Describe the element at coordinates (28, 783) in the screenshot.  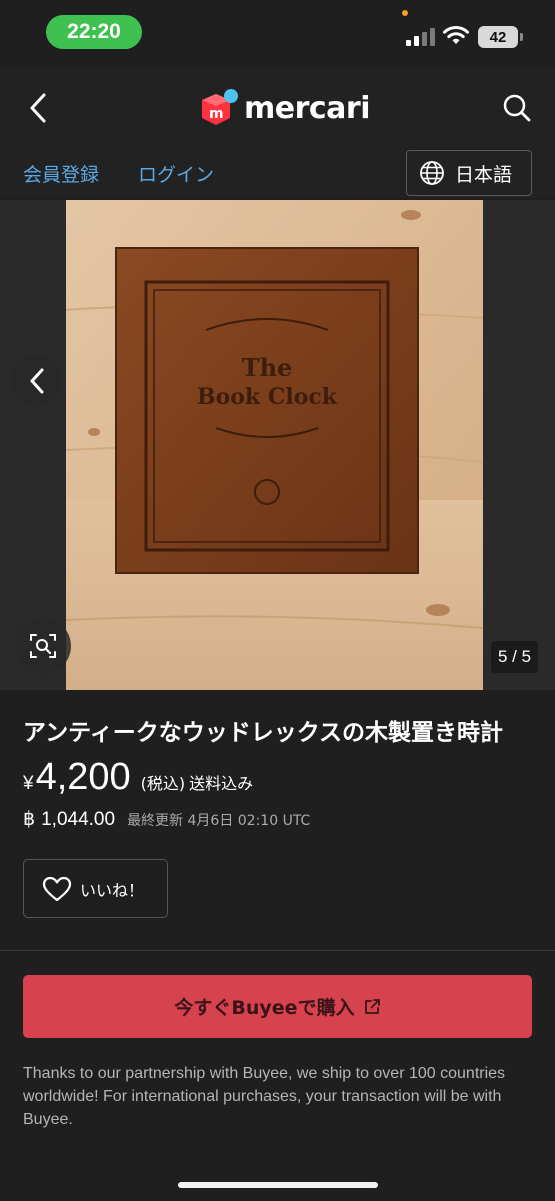
I see `currency-symbol: ¥` at that location.